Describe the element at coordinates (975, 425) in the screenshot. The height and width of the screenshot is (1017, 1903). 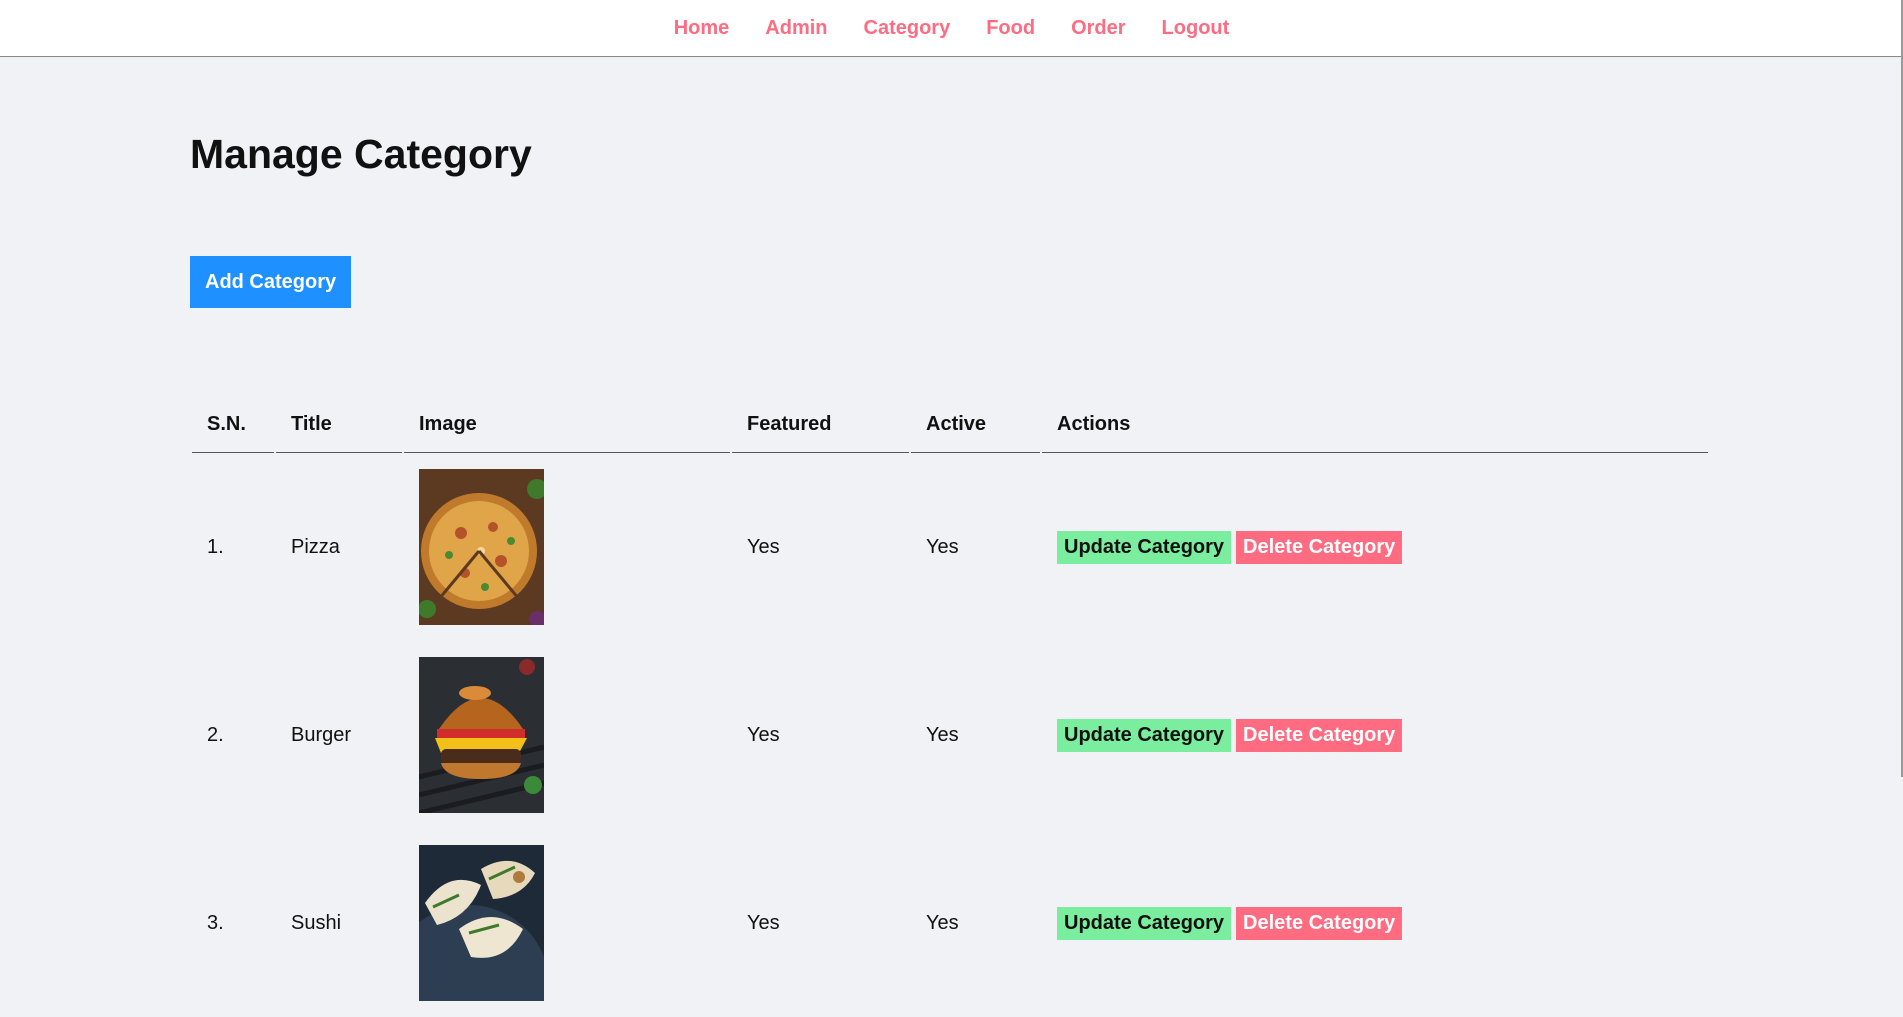
I see `header-active: Active` at that location.